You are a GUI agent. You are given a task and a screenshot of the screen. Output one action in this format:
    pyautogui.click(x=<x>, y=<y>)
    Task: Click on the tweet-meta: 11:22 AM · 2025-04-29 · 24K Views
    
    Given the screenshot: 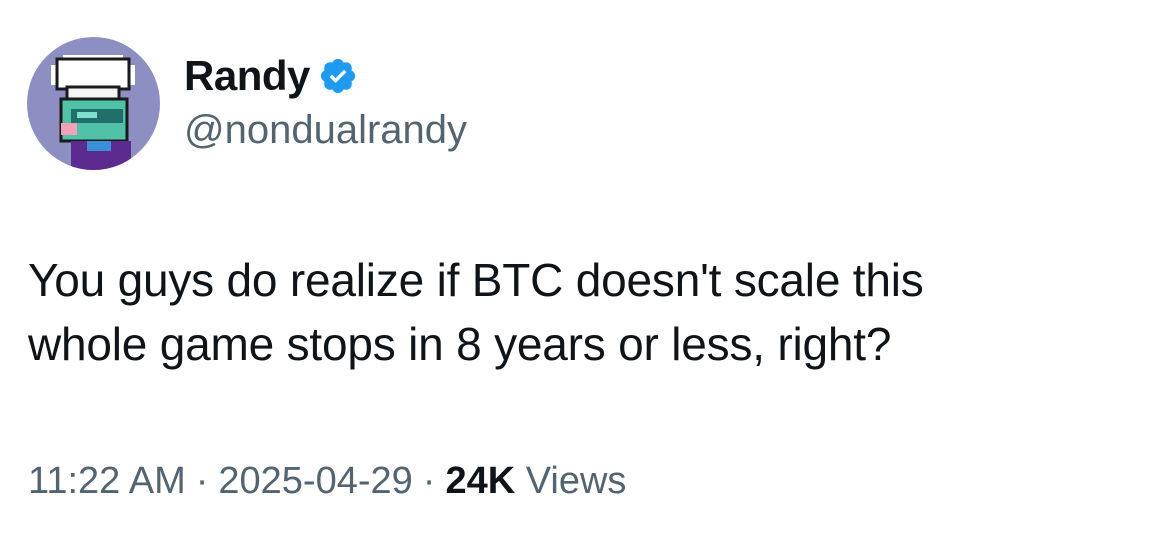 What is the action you would take?
    pyautogui.click(x=327, y=481)
    